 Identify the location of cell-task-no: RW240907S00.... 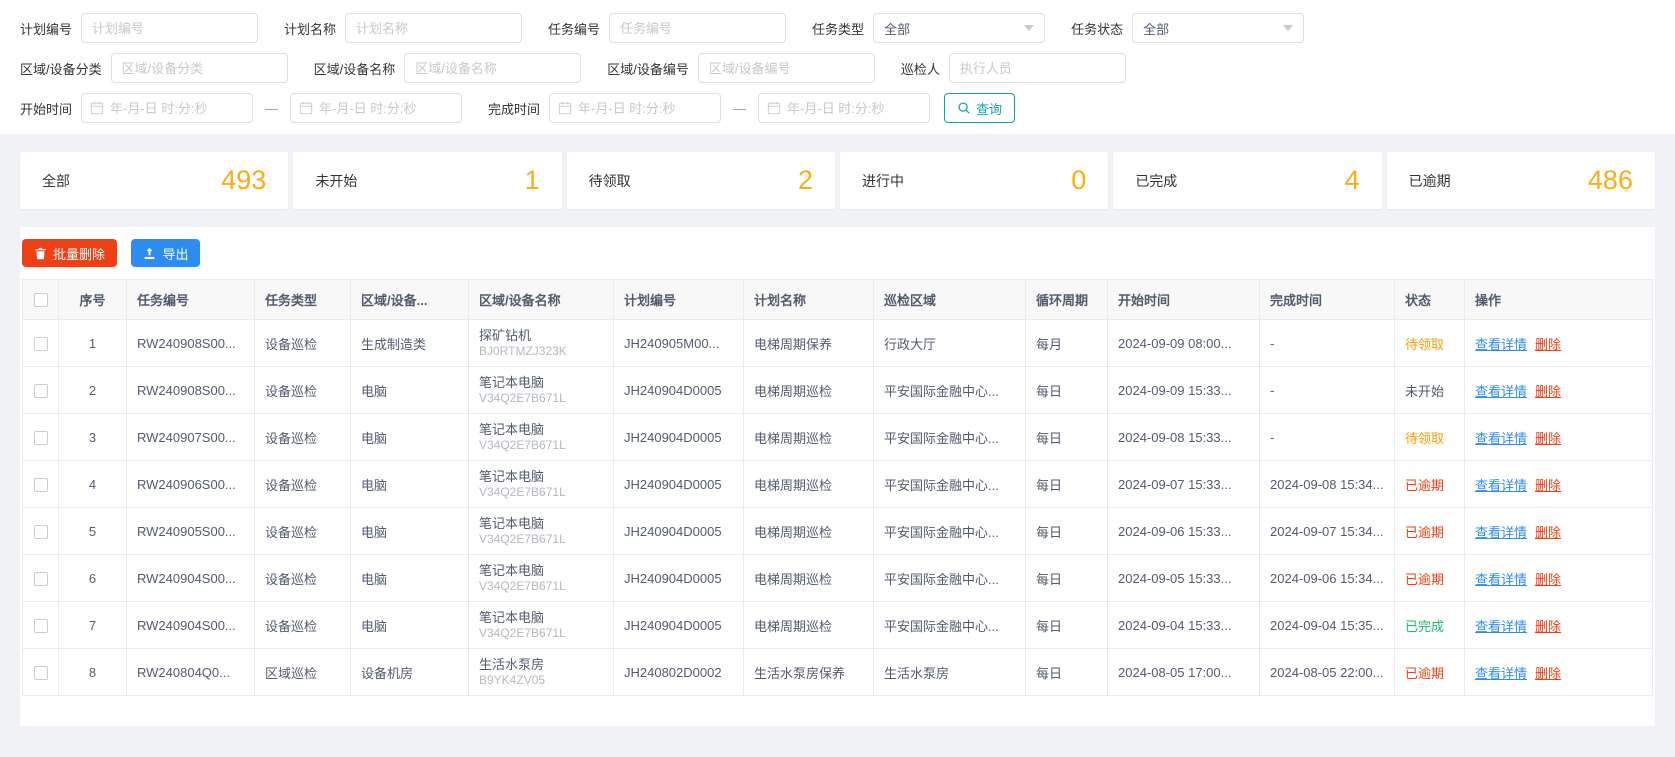
(190, 437).